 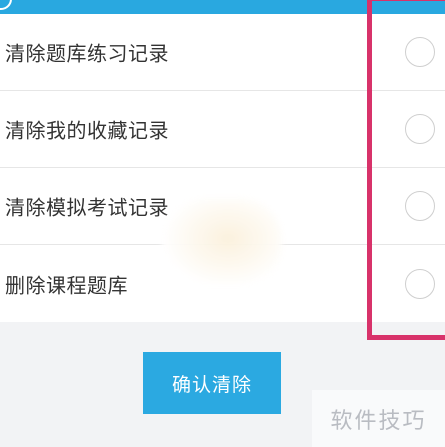 What do you see at coordinates (87, 130) in the screenshot?
I see `option-label: 清除我的收藏记录` at bounding box center [87, 130].